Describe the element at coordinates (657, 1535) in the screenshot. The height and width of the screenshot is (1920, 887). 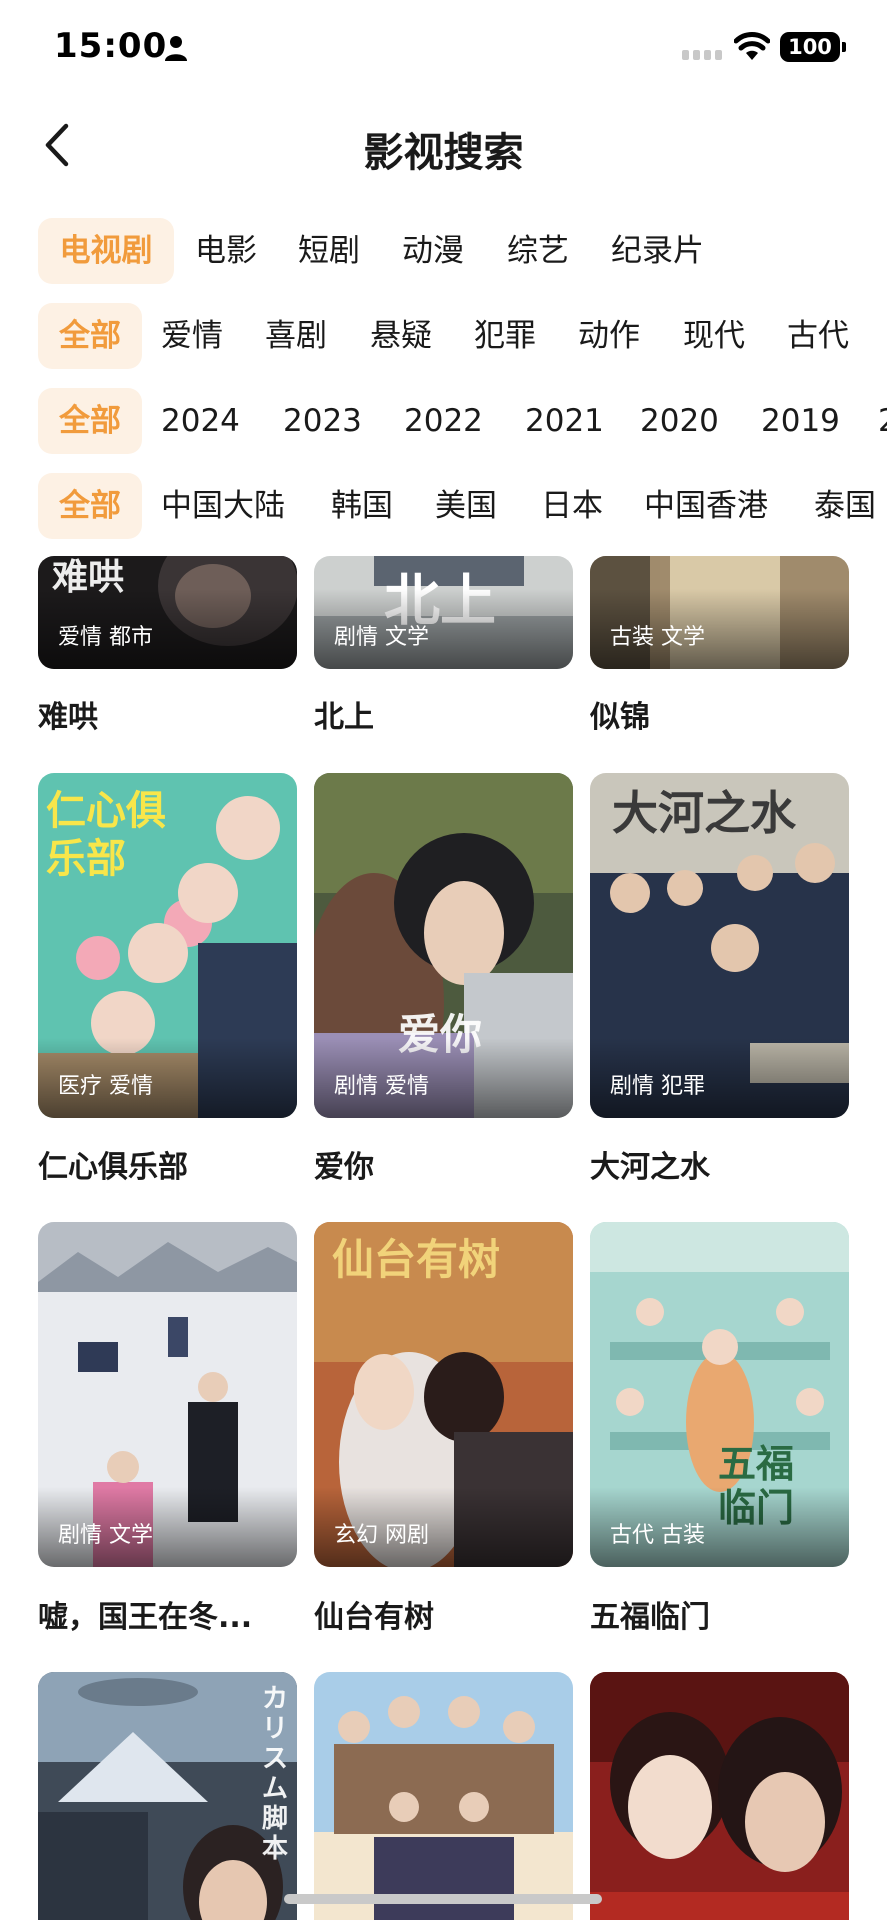
I see `poster-tags: 古代 古装` at that location.